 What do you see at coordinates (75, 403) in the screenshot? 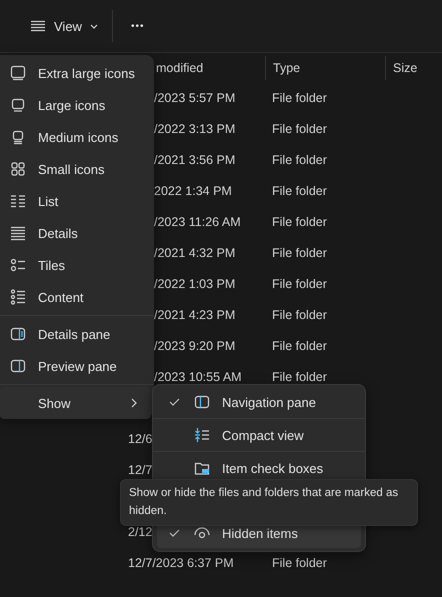
I see `menu-item: Show` at bounding box center [75, 403].